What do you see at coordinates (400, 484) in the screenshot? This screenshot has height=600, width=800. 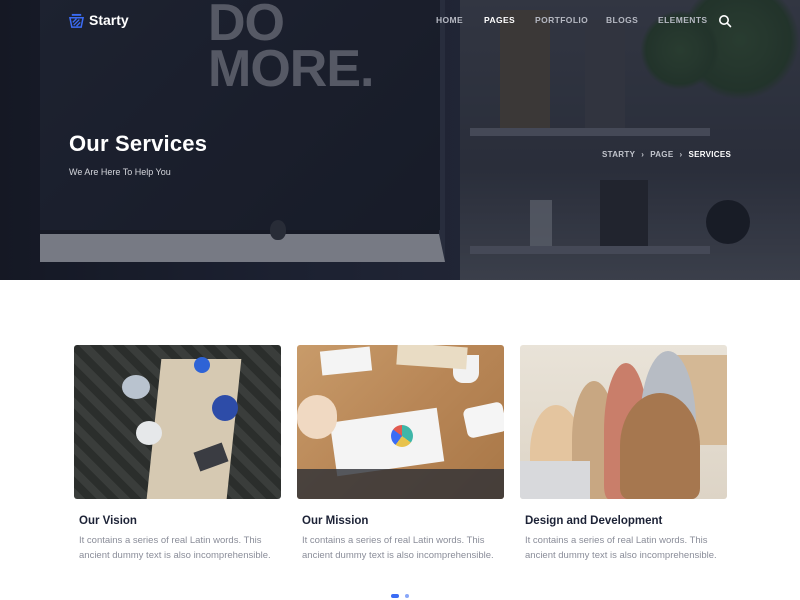 I see `image-people-bottom` at bounding box center [400, 484].